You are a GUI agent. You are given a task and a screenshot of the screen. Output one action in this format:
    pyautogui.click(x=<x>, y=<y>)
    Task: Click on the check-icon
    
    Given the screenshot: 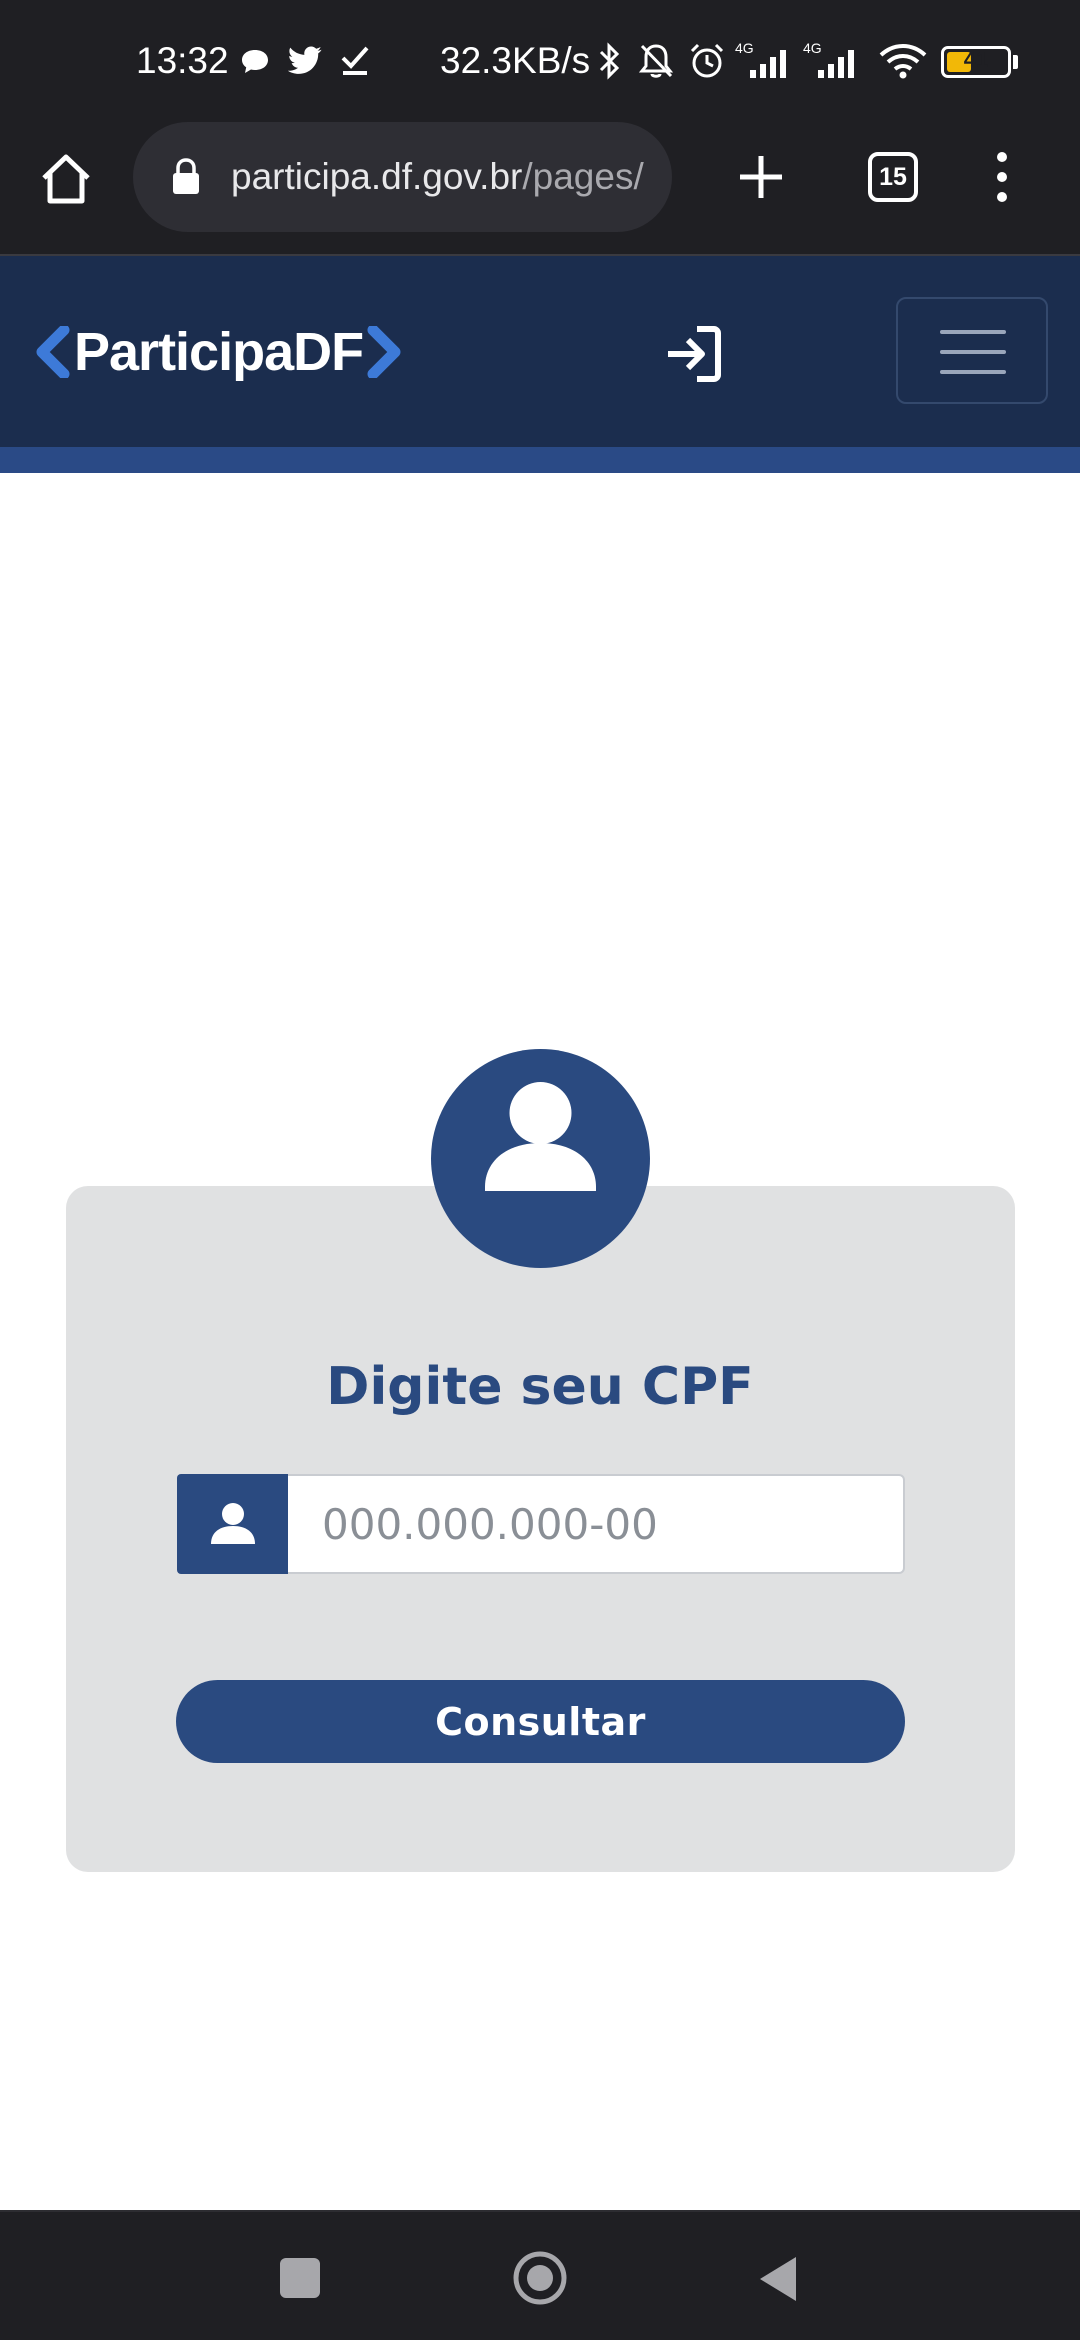 What is the action you would take?
    pyautogui.click(x=355, y=60)
    